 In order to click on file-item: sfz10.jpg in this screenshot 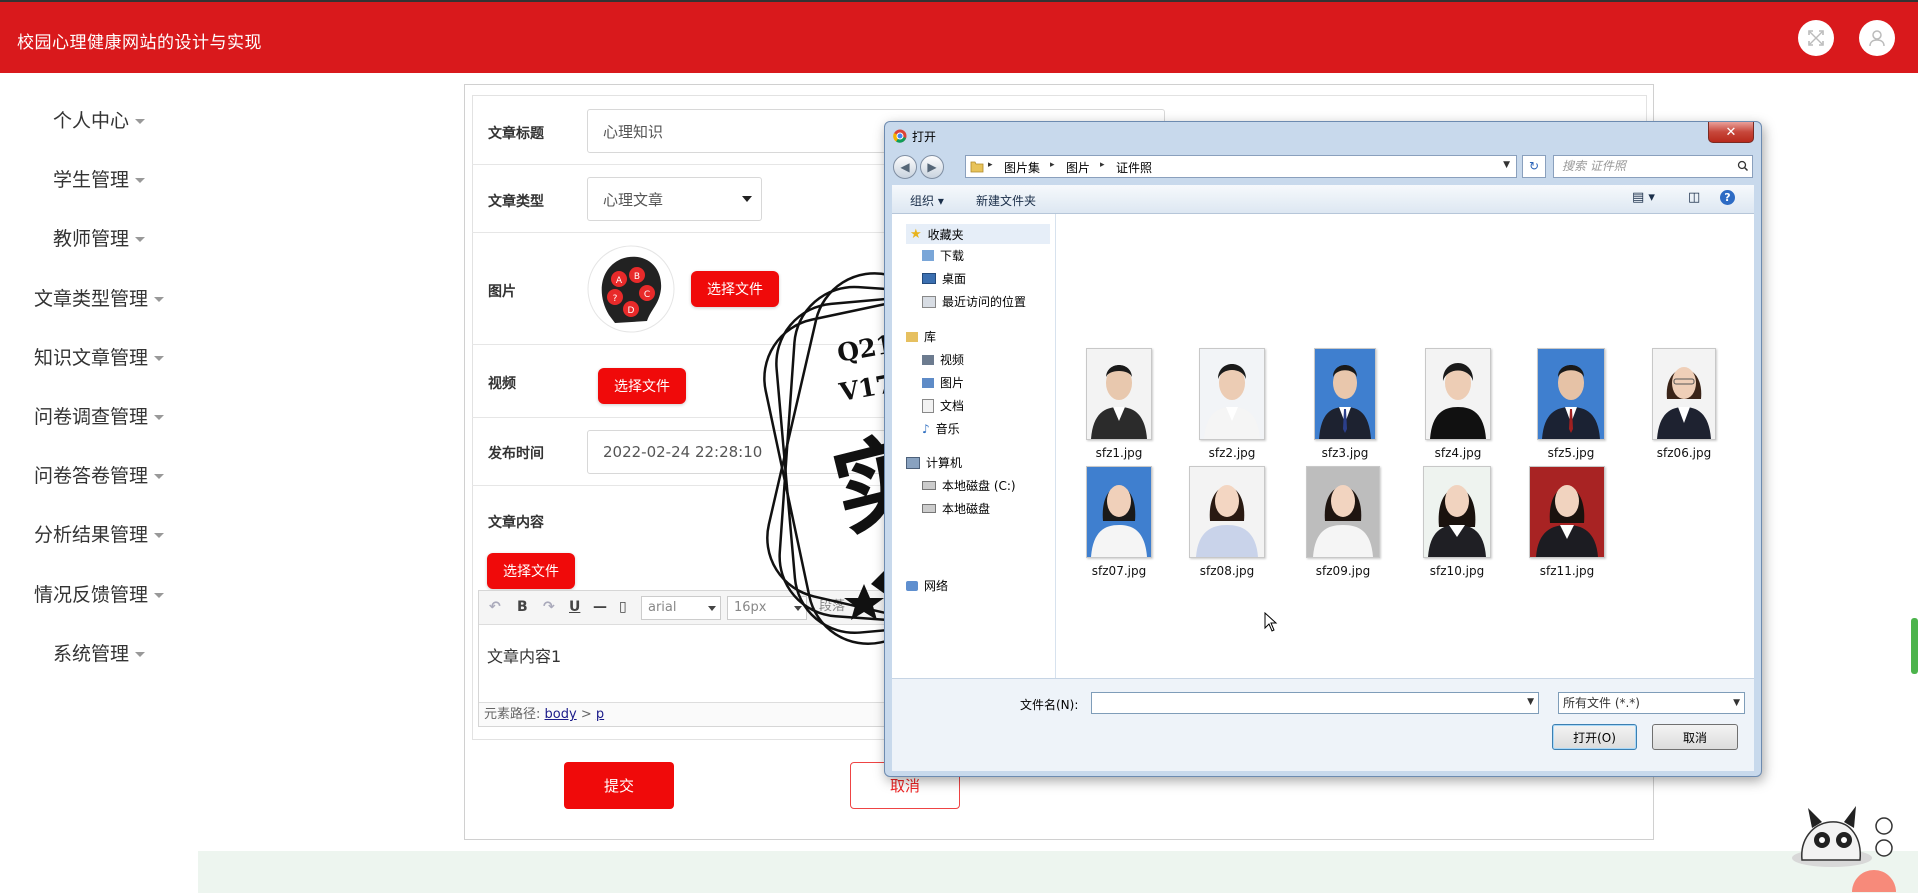, I will do `click(1457, 522)`.